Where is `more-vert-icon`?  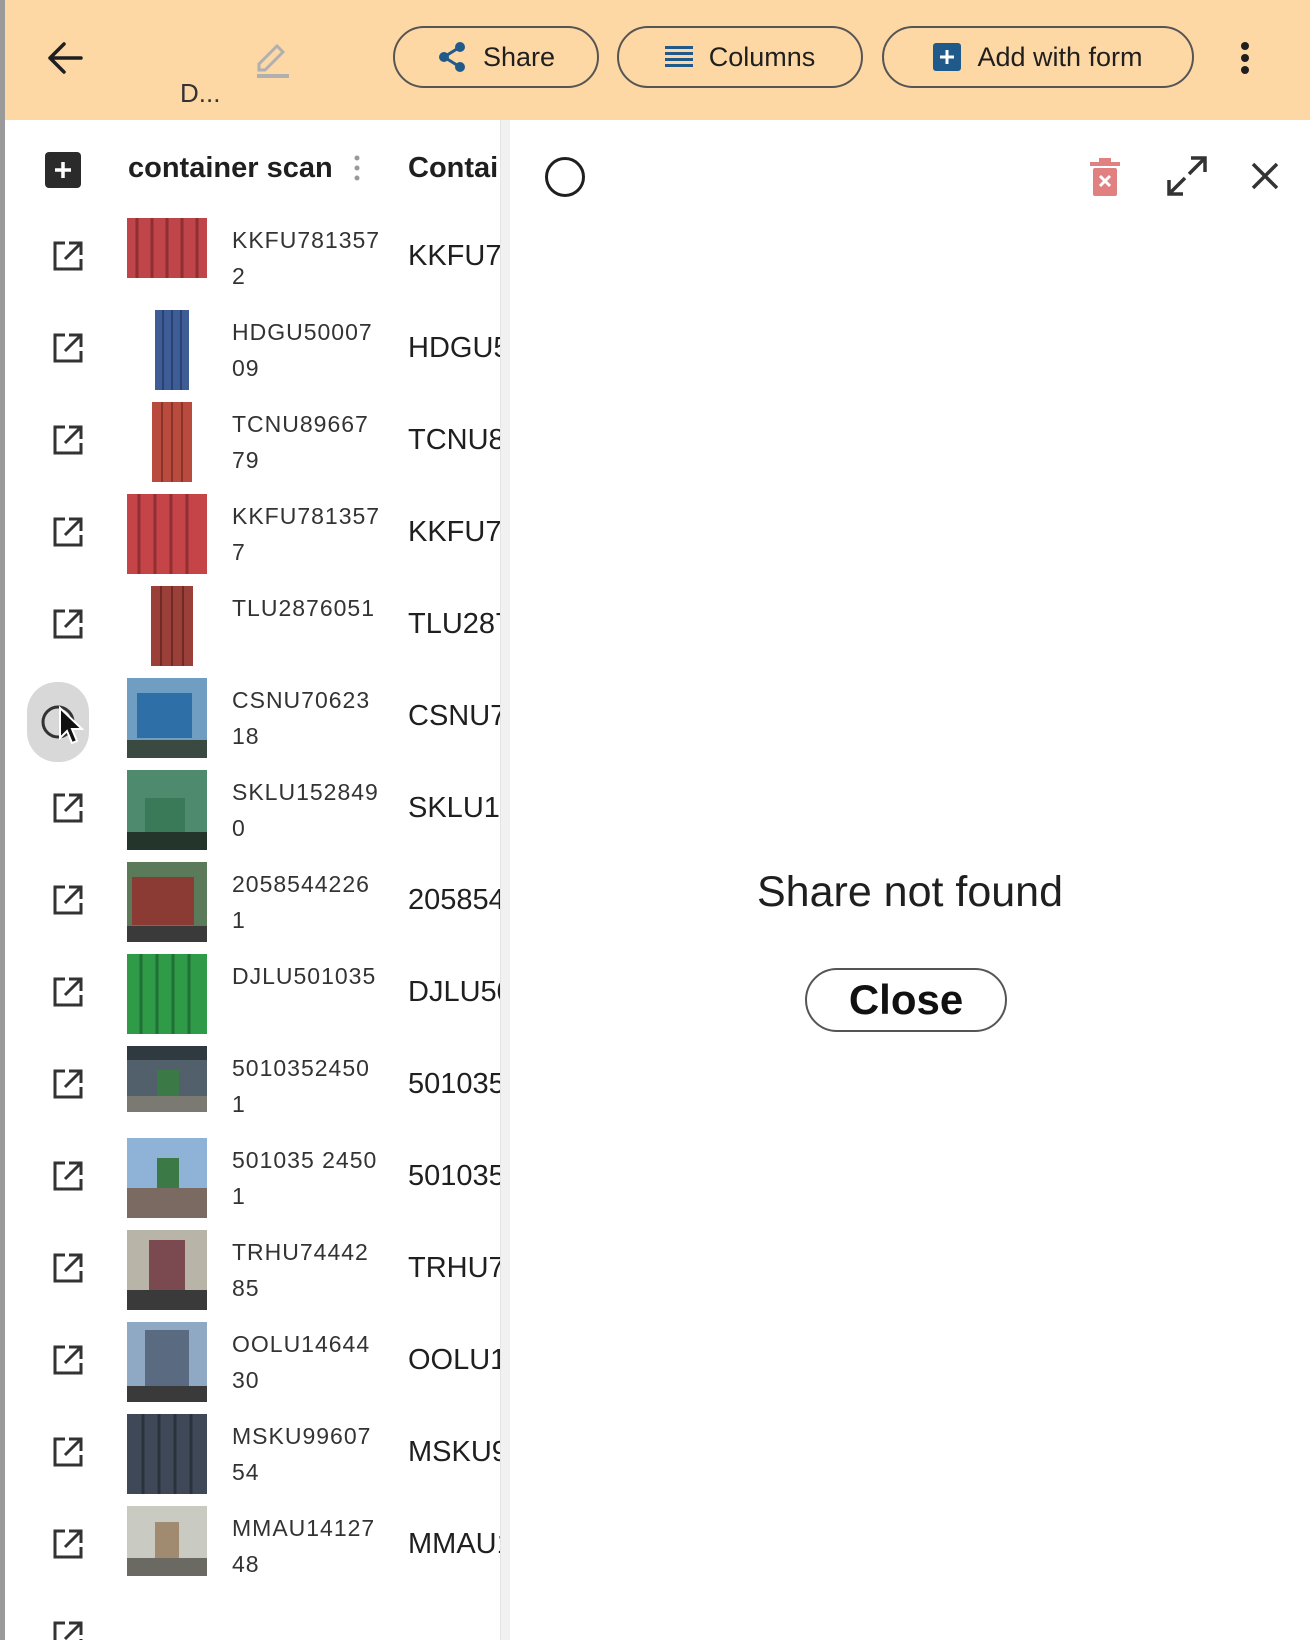 more-vert-icon is located at coordinates (1245, 58).